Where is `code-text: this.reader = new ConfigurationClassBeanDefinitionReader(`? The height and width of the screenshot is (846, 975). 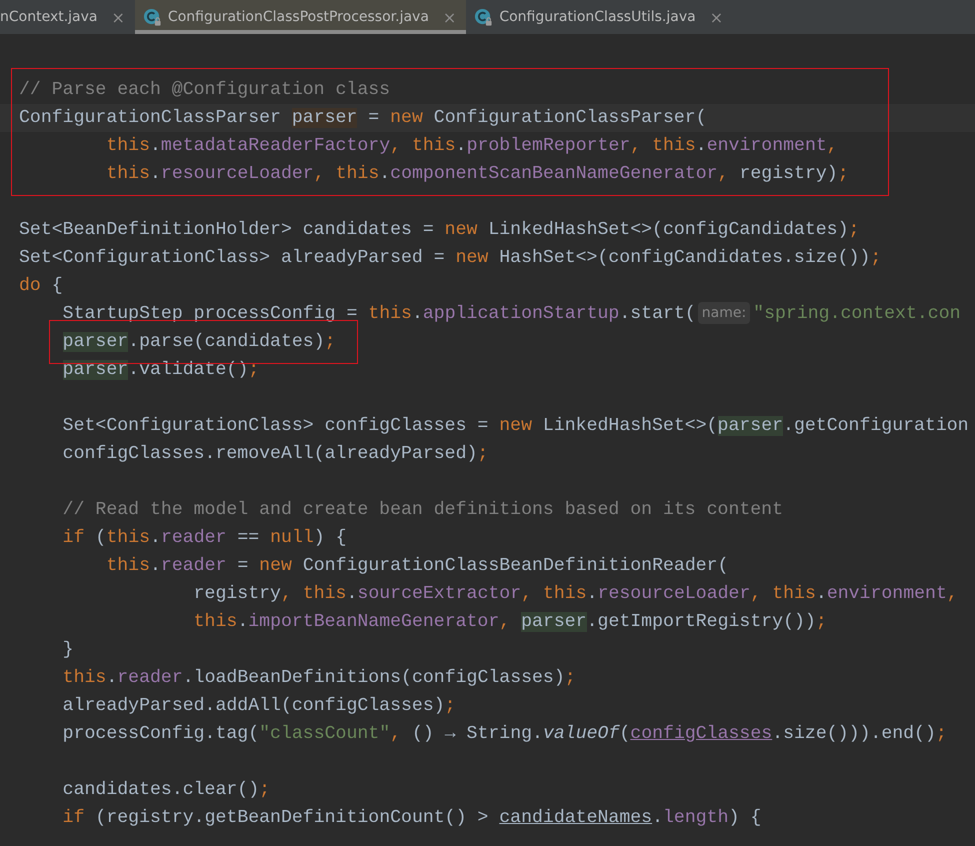
code-text: this.reader = new ConfigurationClassBeanDefinitionReader( is located at coordinates (417, 566).